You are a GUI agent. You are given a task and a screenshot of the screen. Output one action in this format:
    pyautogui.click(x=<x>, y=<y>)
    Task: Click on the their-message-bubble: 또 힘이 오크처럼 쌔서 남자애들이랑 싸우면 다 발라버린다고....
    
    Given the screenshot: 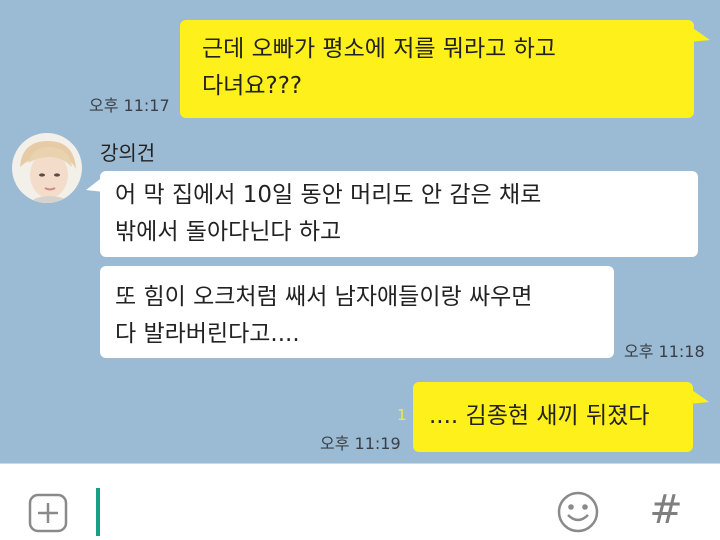 What is the action you would take?
    pyautogui.click(x=357, y=312)
    